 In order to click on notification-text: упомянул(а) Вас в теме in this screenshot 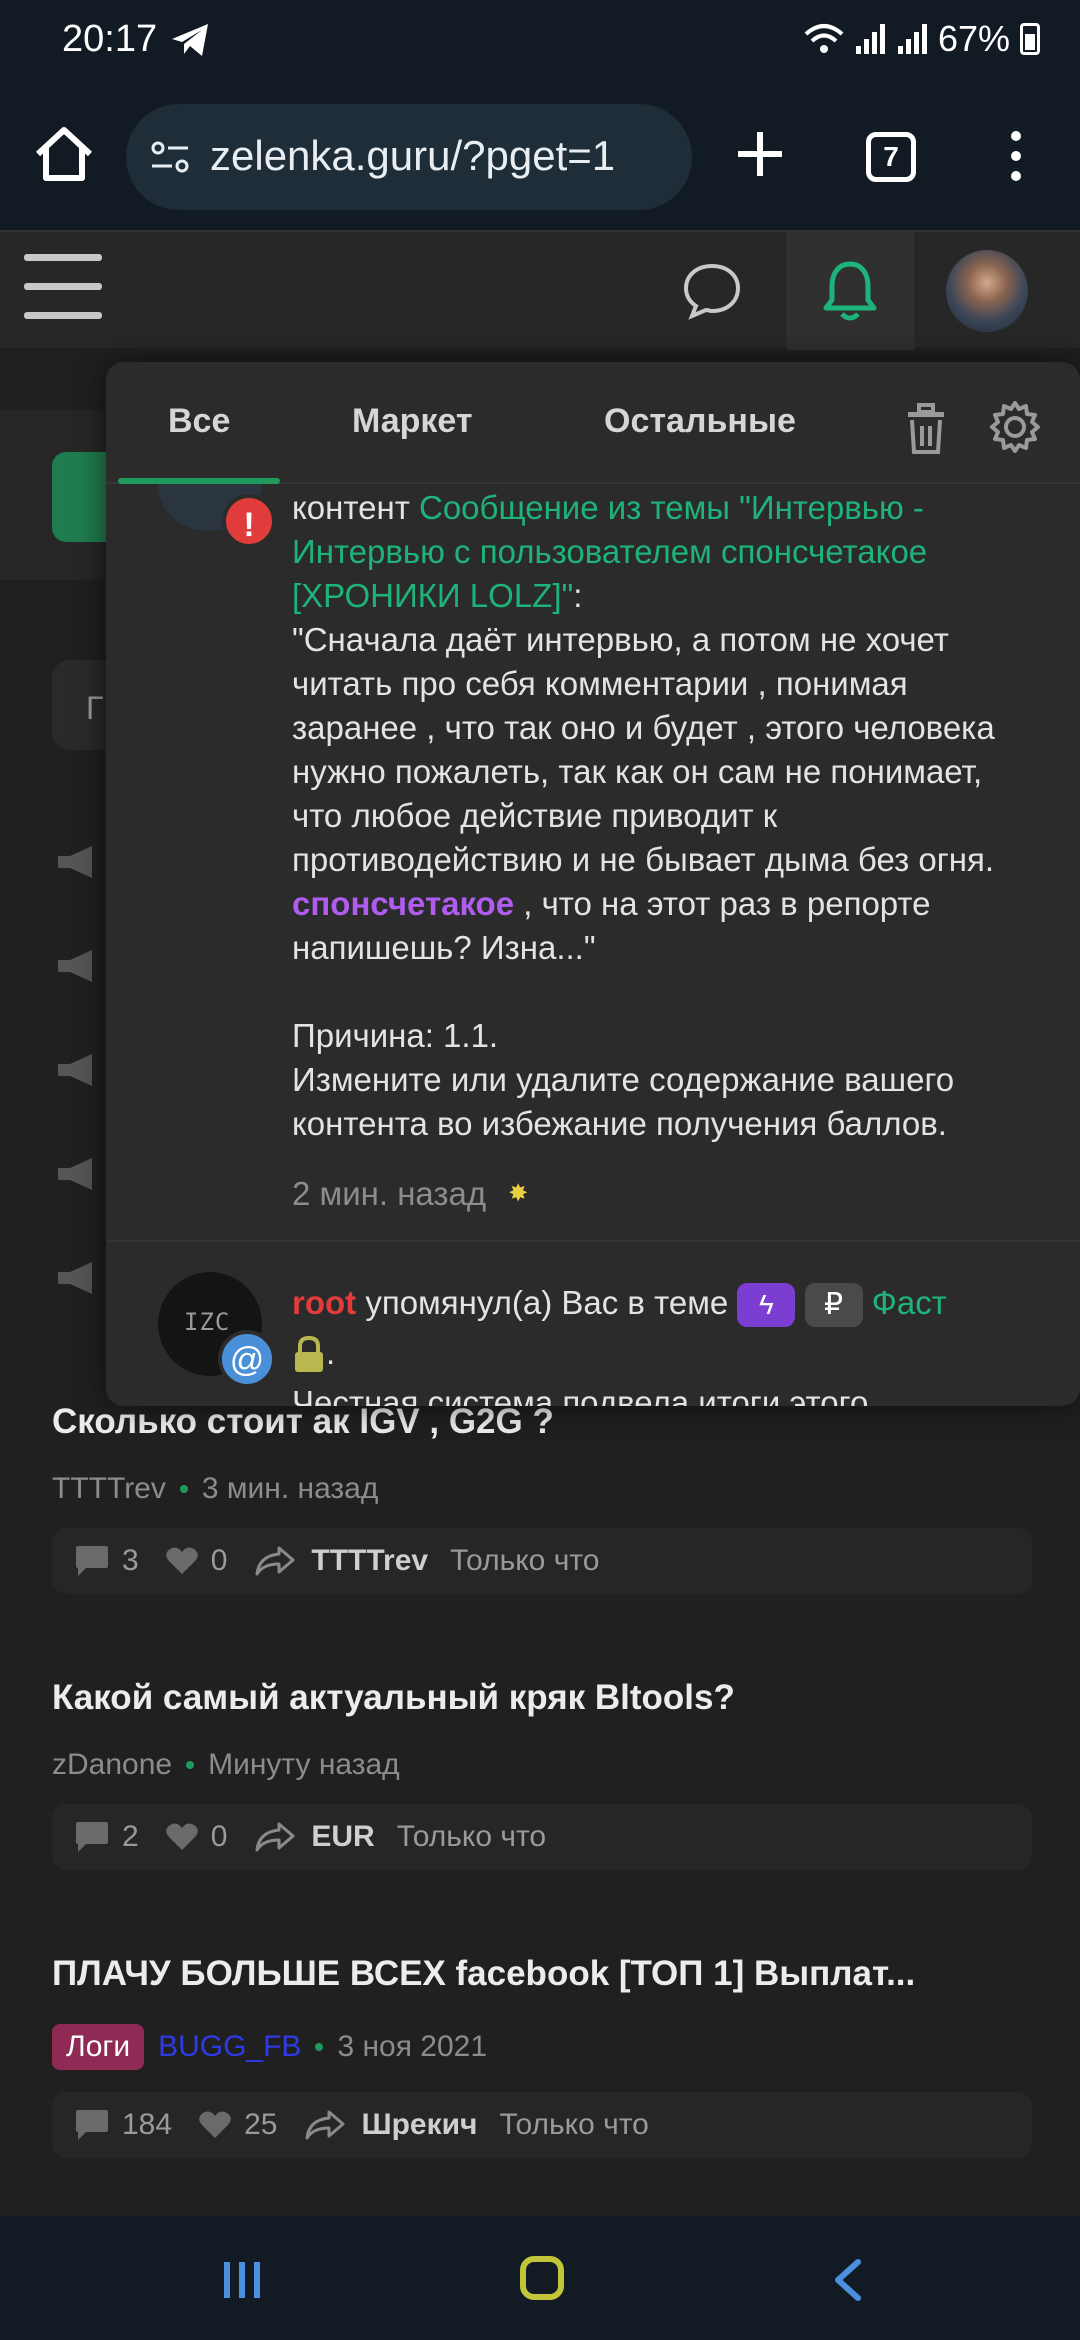, I will do `click(547, 1302)`.